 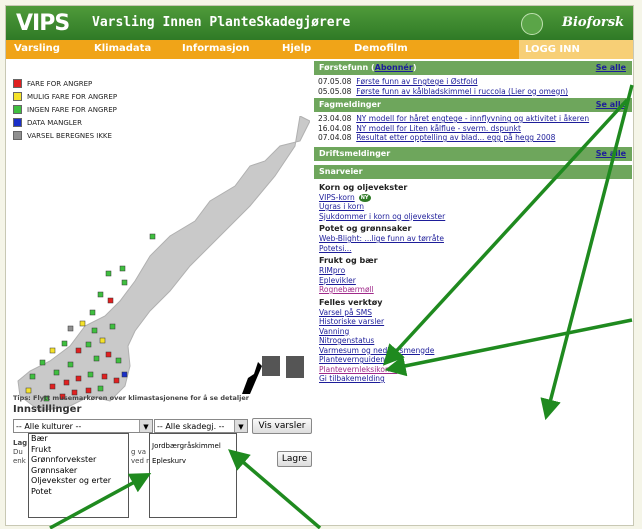 What do you see at coordinates (78, 460) in the screenshot?
I see `dropdown-option: Grønnforvekster` at bounding box center [78, 460].